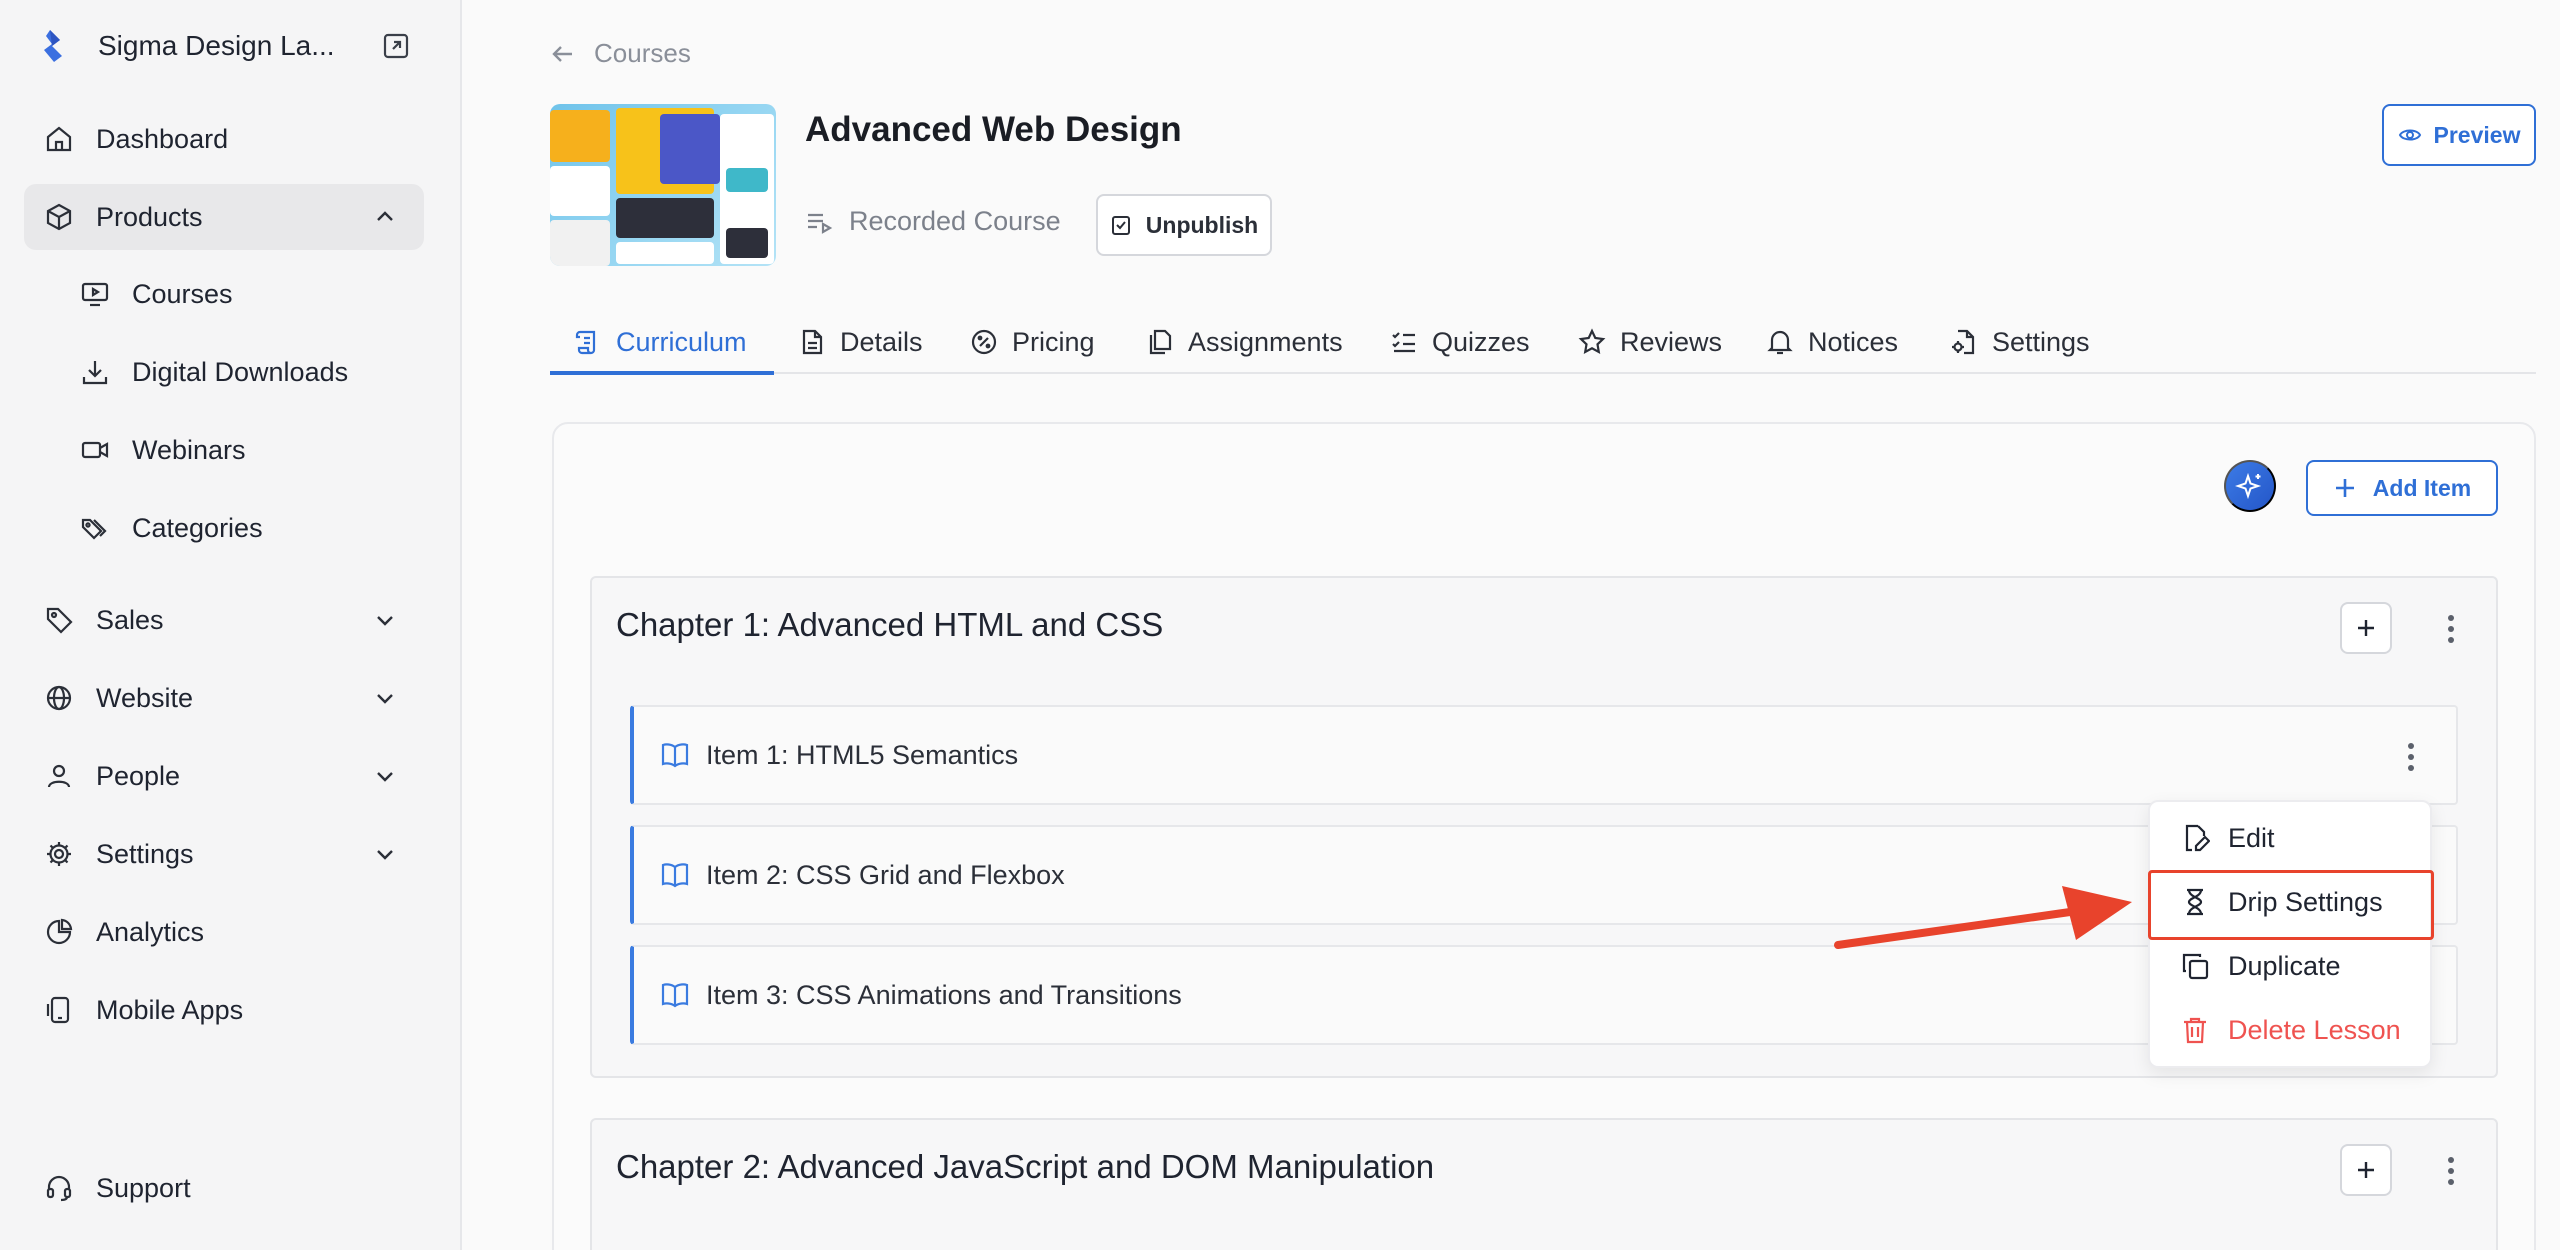 This screenshot has width=2560, height=1250. I want to click on sidebar-item-label: Analytics, so click(150, 931).